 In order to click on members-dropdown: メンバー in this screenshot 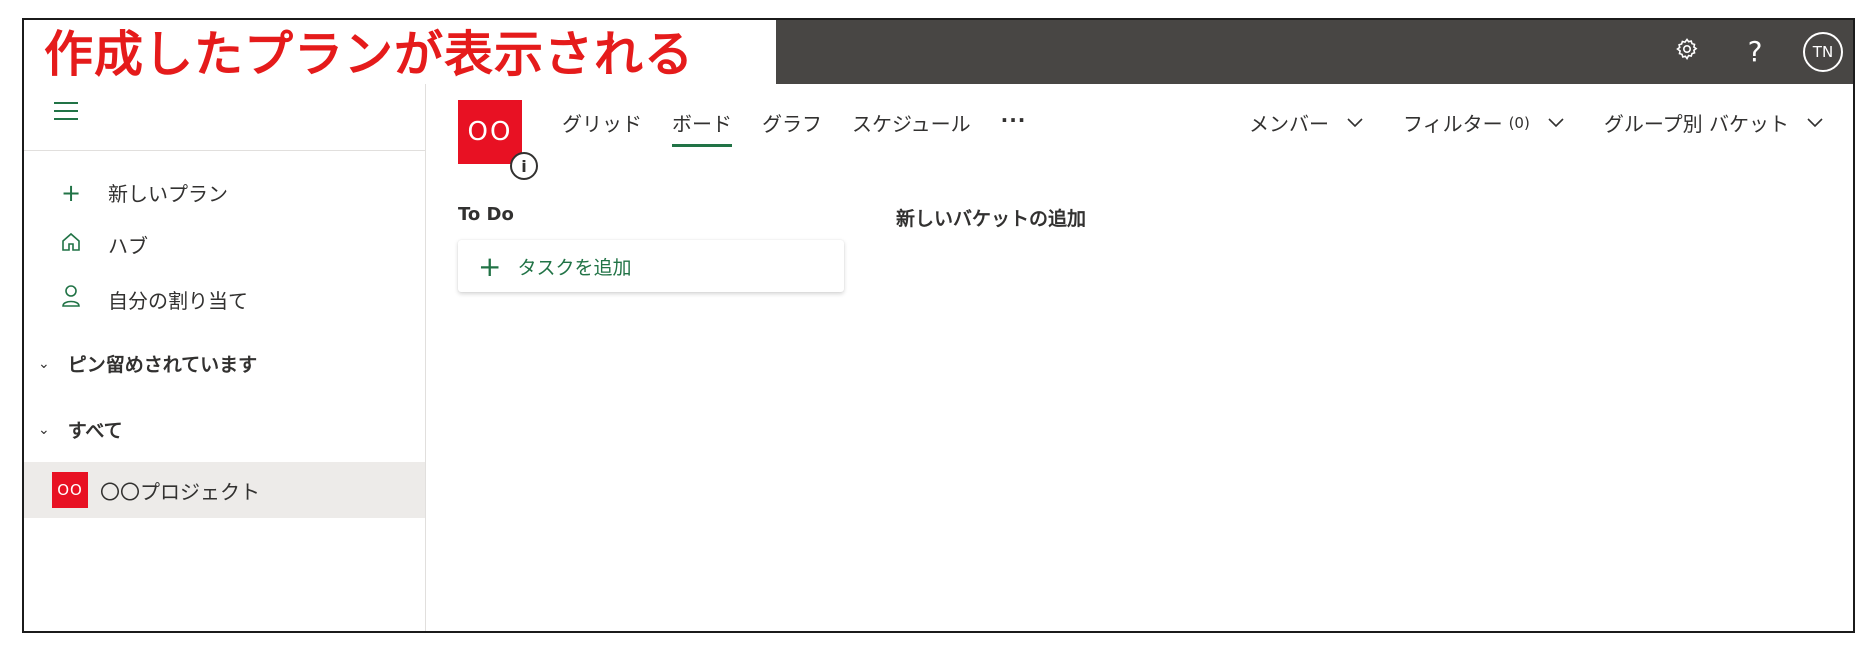, I will do `click(1306, 122)`.